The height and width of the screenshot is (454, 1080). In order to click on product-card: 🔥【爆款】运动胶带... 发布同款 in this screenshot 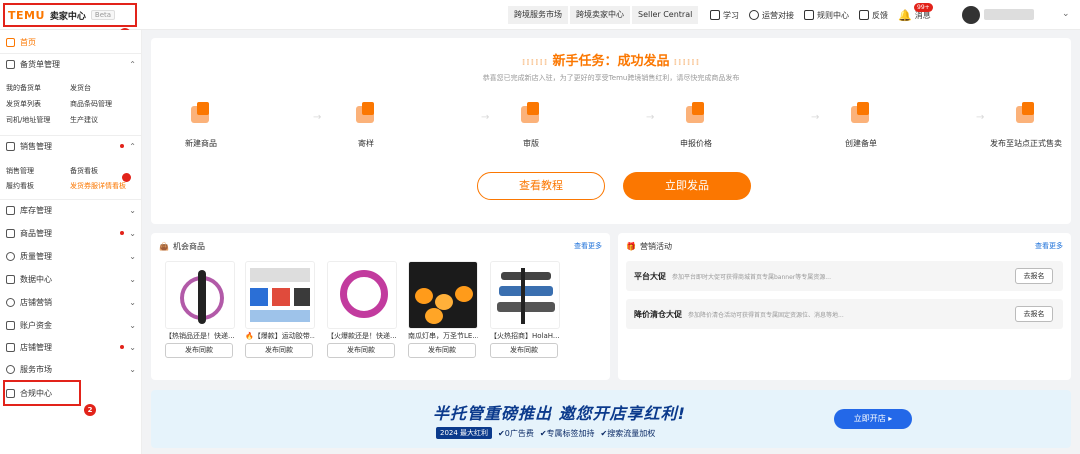, I will do `click(280, 309)`.